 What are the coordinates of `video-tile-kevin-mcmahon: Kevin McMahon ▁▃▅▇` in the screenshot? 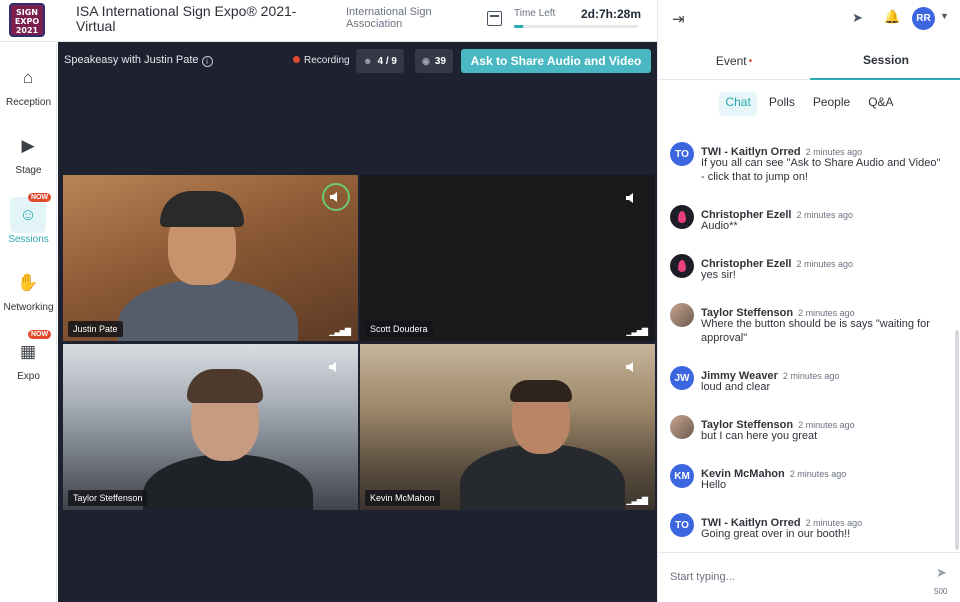 It's located at (507, 427).